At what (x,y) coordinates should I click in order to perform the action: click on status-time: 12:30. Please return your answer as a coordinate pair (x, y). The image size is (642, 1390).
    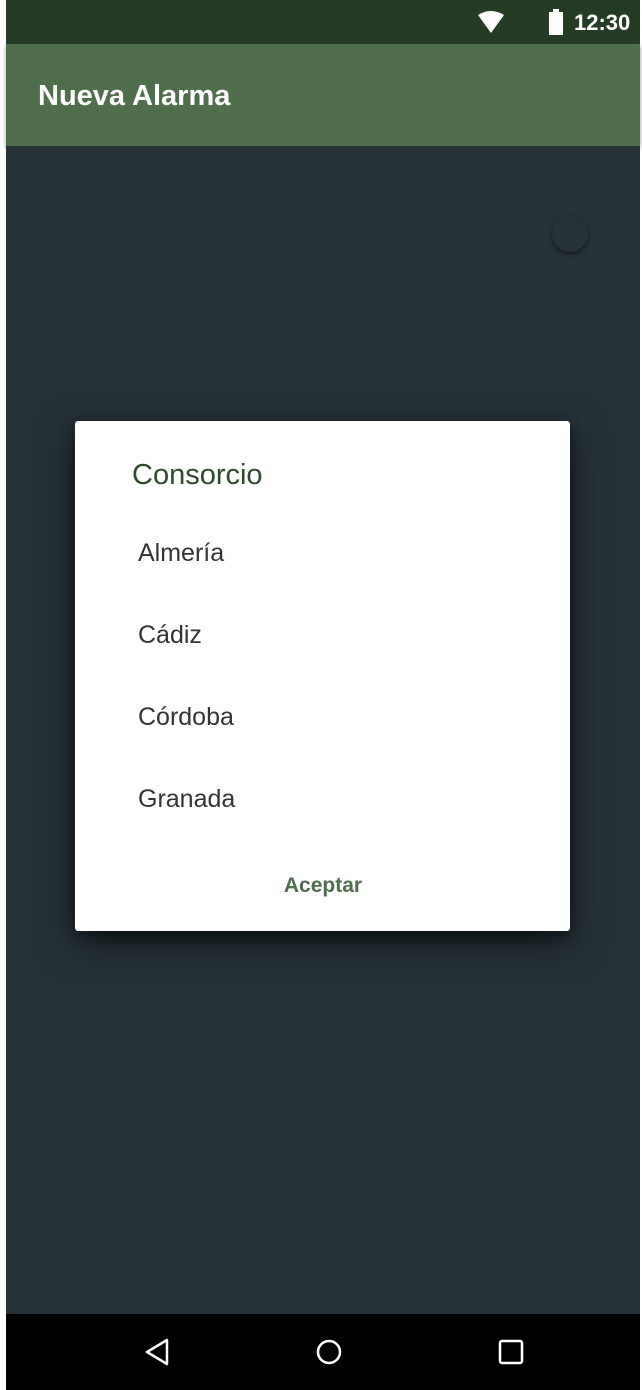
    Looking at the image, I should click on (602, 22).